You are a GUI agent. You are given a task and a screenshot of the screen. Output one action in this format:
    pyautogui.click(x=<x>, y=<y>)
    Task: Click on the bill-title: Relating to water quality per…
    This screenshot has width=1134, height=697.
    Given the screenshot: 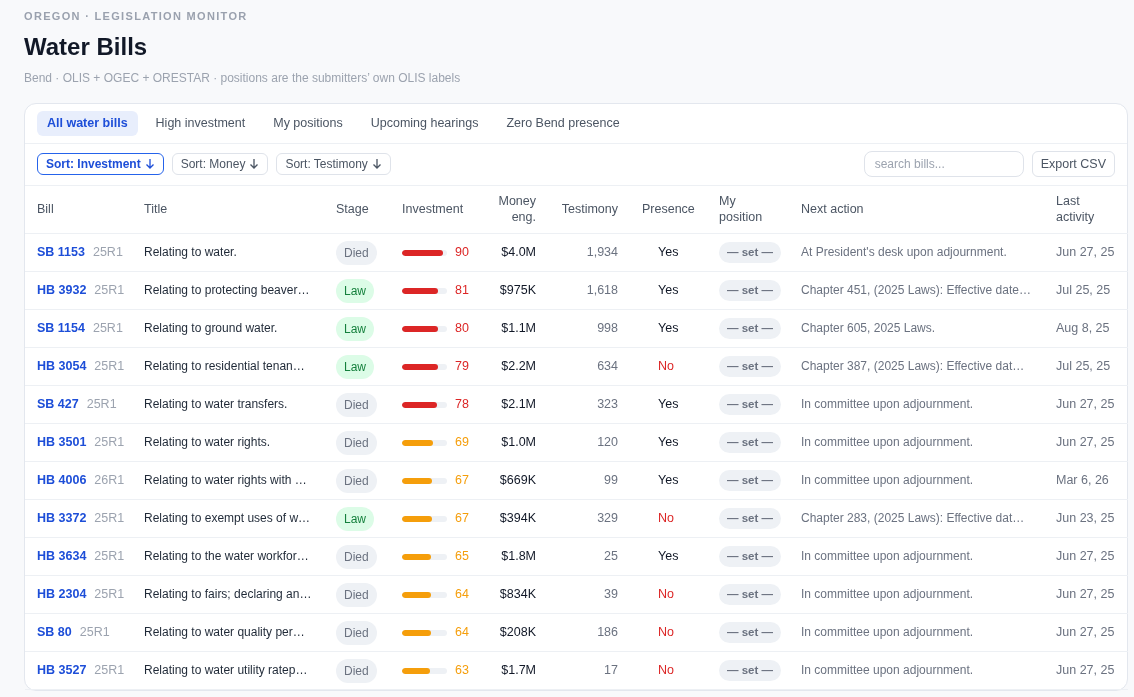 What is the action you would take?
    pyautogui.click(x=224, y=632)
    